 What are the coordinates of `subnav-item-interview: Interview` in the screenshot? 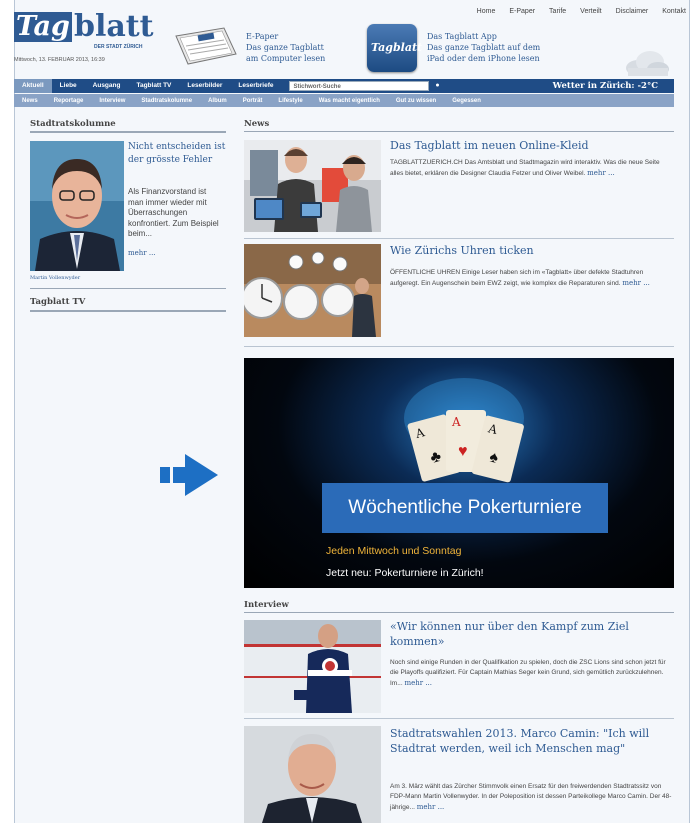 It's located at (112, 101).